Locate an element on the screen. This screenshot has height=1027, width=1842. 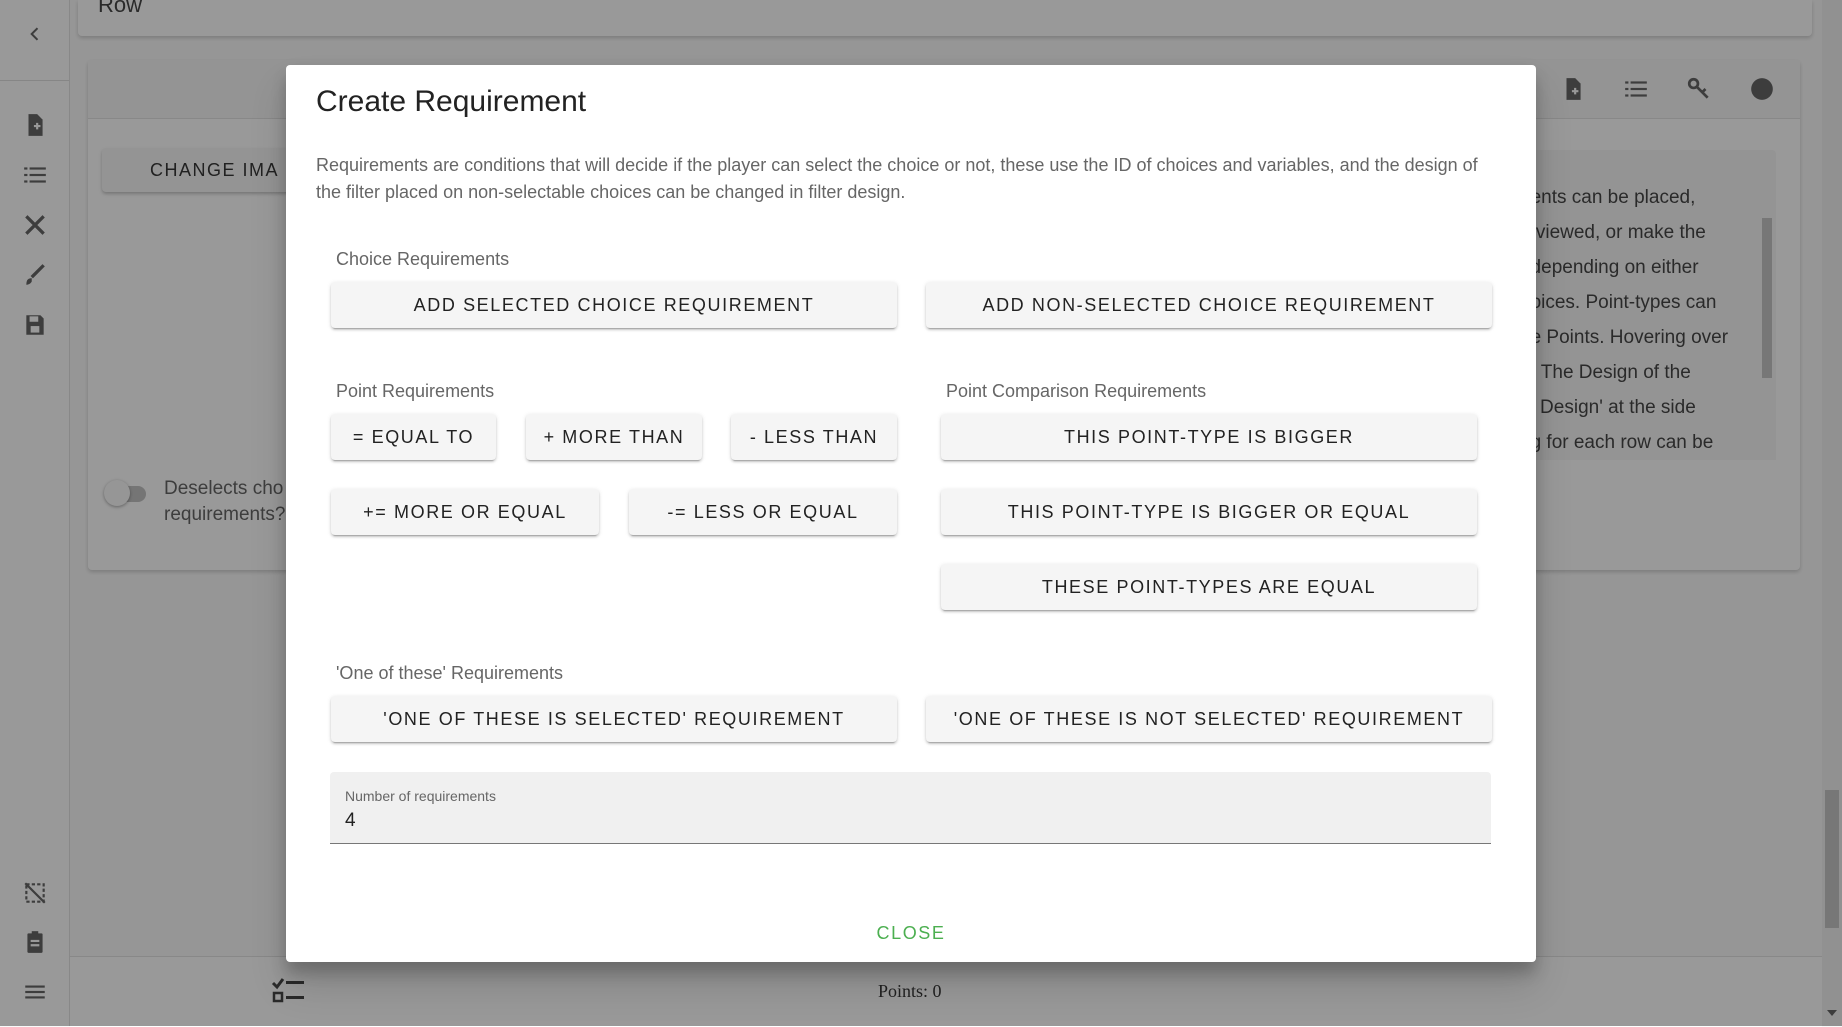
choice-requirements-label: Choice Requirements is located at coordinates (423, 259).